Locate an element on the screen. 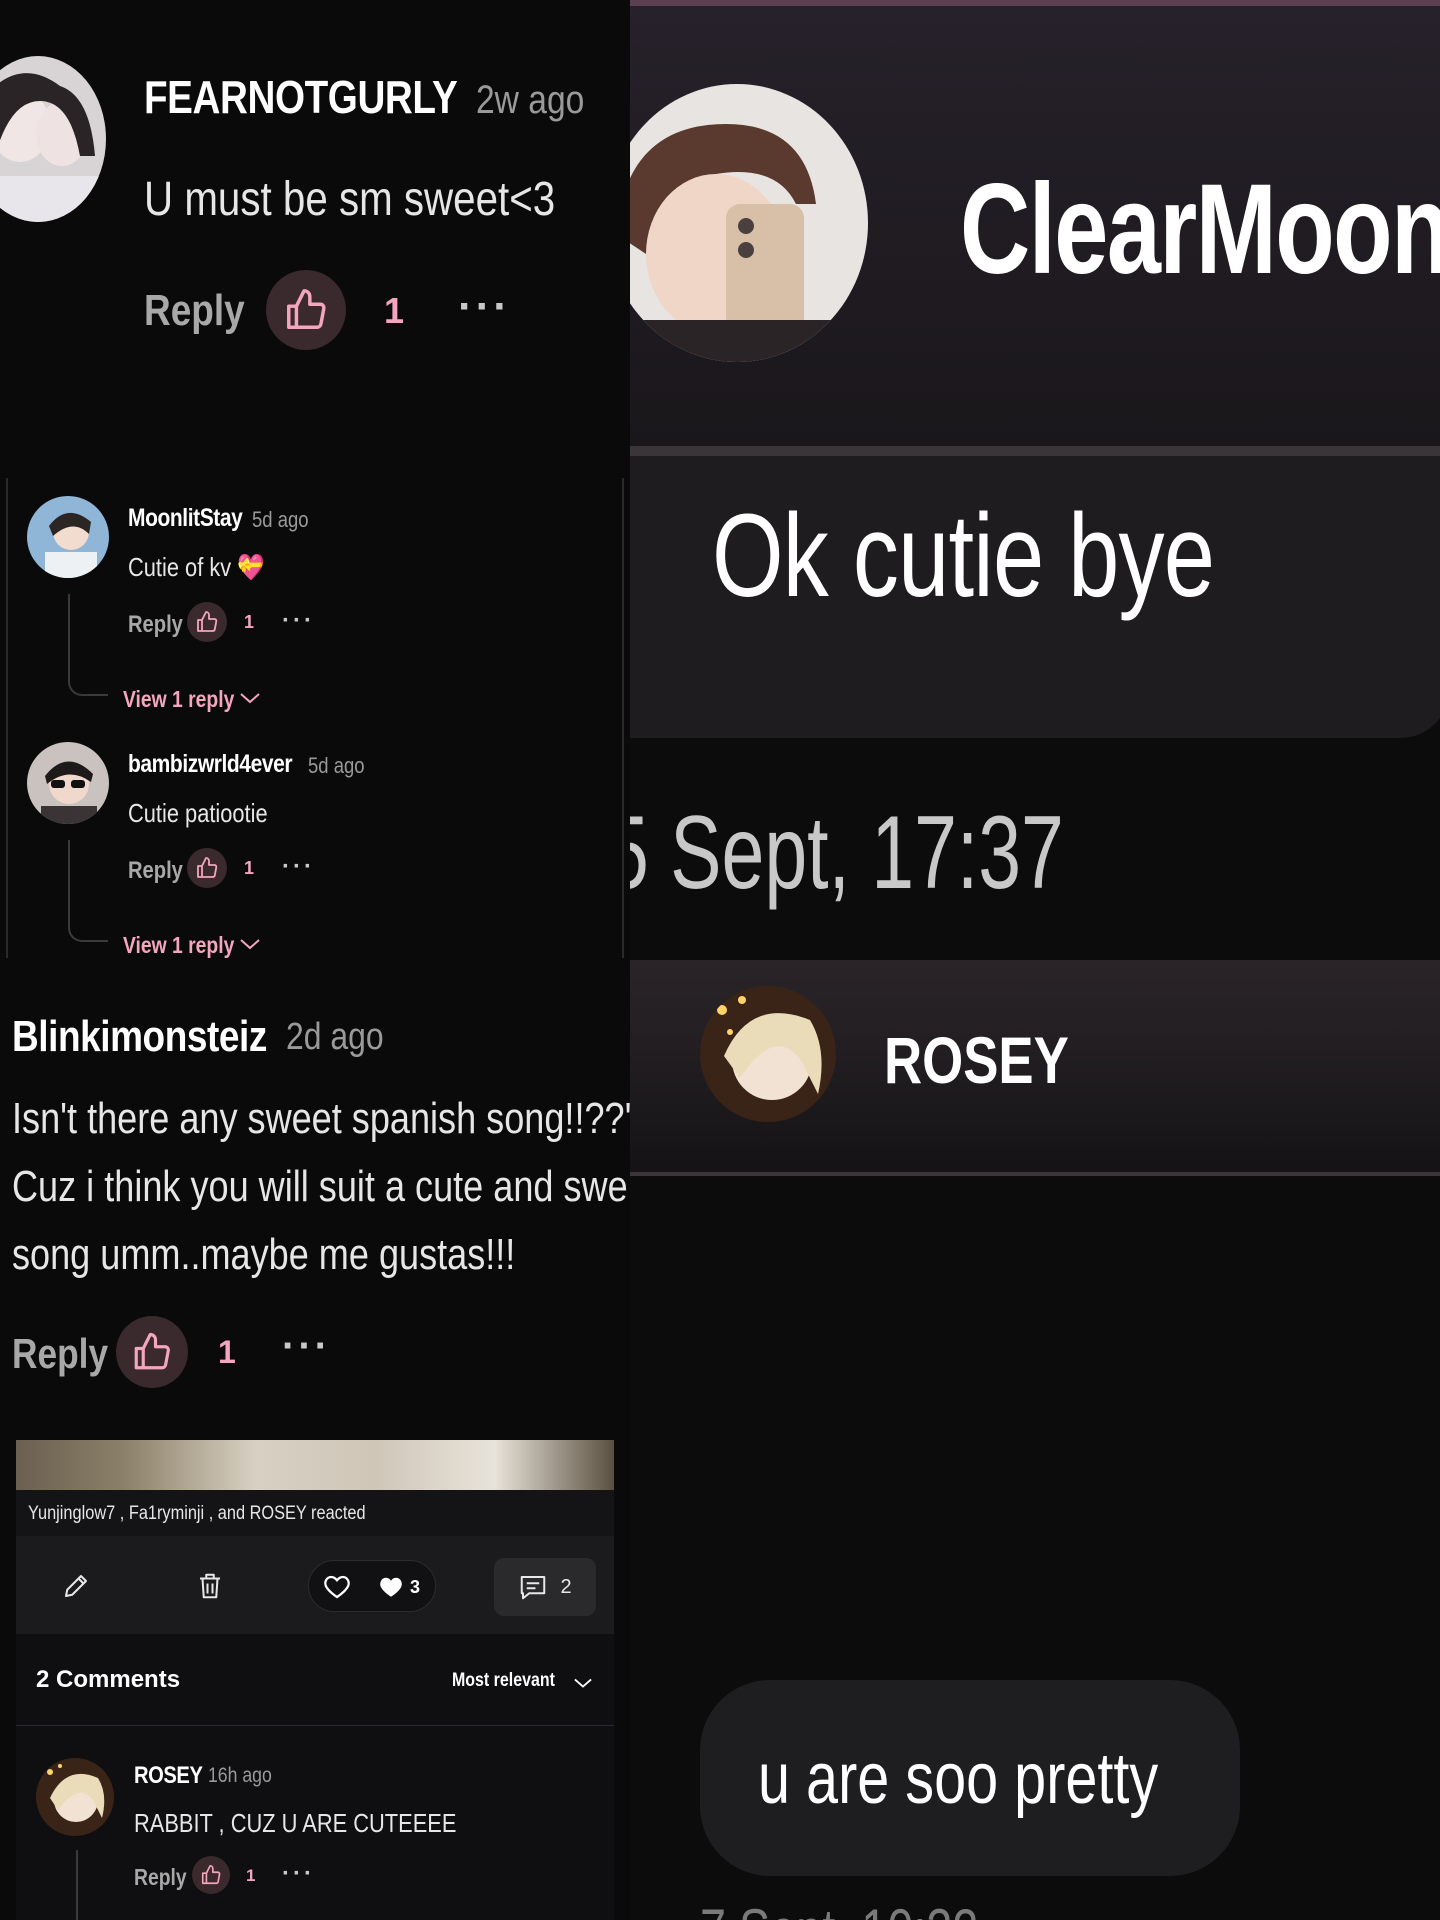 Image resolution: width=1440 pixels, height=1920 pixels. comments-button: 2 is located at coordinates (545, 1587).